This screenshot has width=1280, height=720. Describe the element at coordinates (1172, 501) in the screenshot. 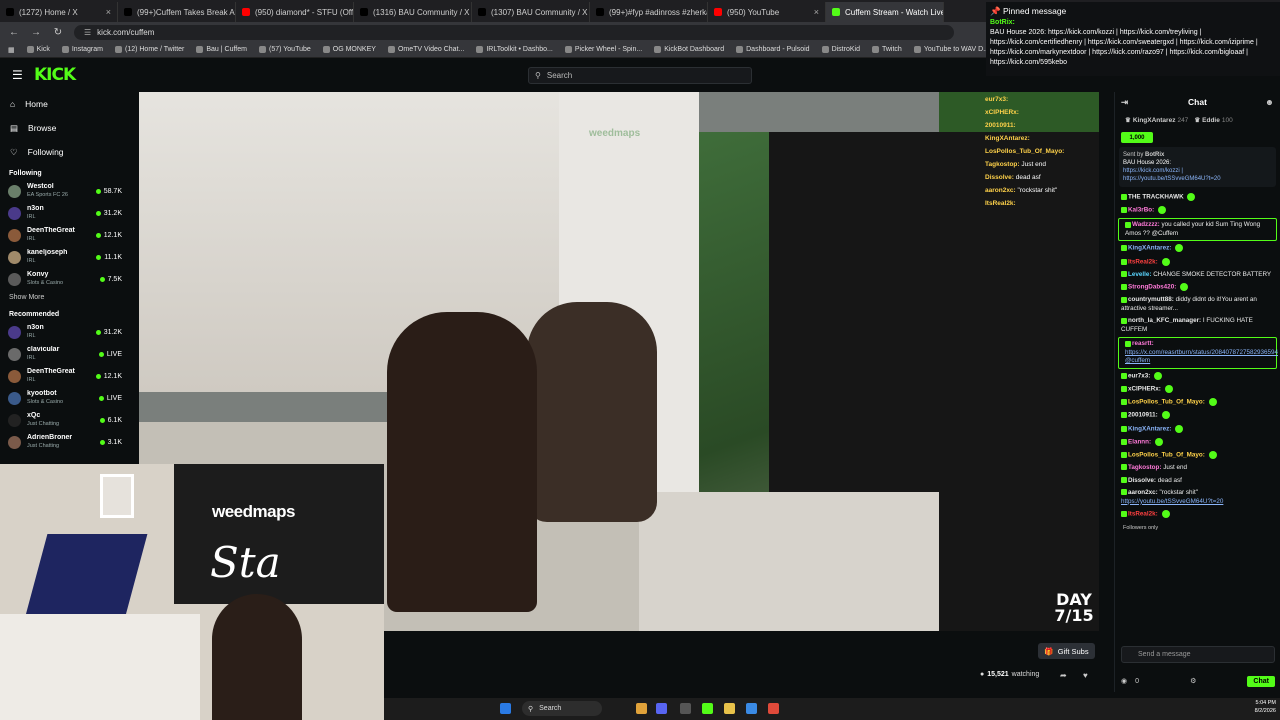

I see `chat-link: https://youtu.be/tSSvveGM64U?t=20` at that location.